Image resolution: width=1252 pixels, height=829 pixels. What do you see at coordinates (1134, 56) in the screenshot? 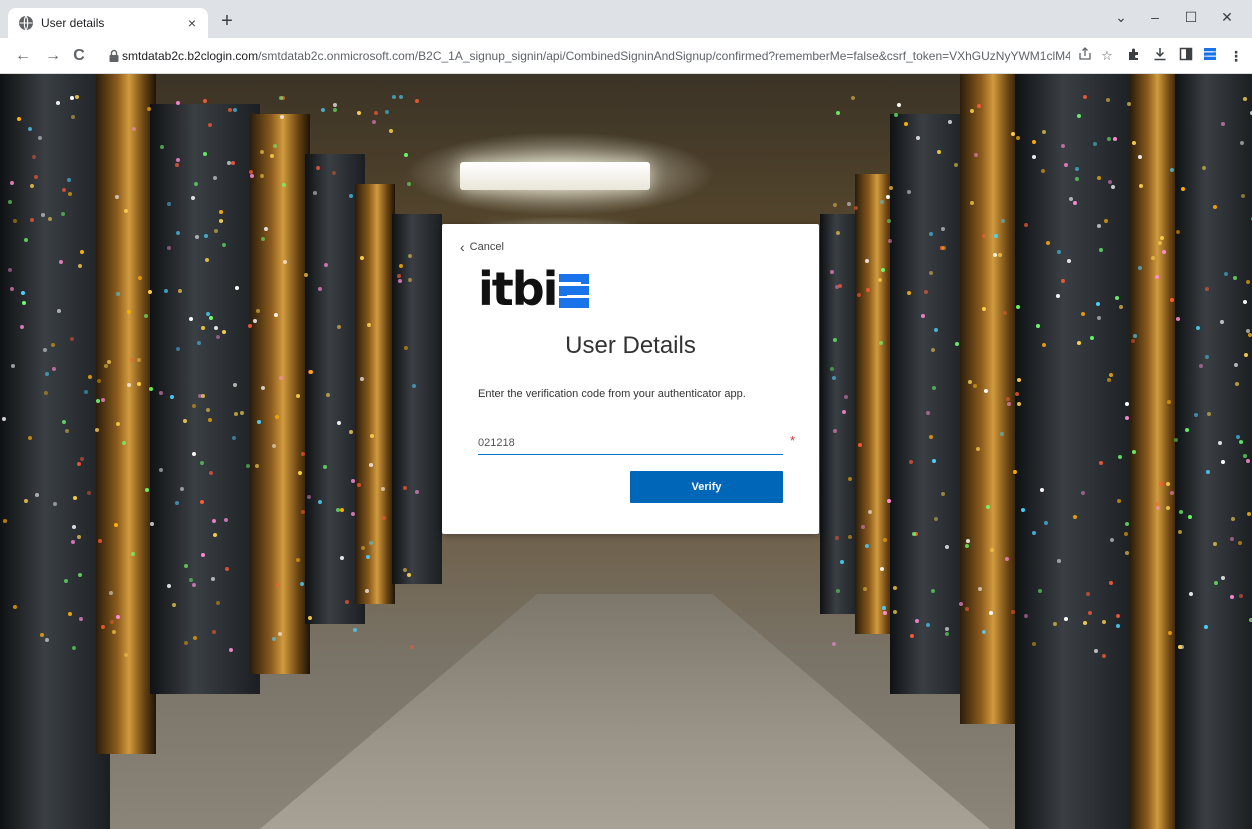
I see `extensions-icon` at bounding box center [1134, 56].